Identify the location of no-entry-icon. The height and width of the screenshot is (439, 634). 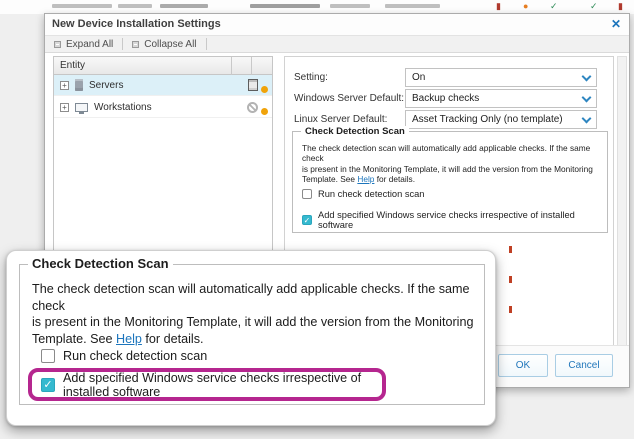
(252, 107).